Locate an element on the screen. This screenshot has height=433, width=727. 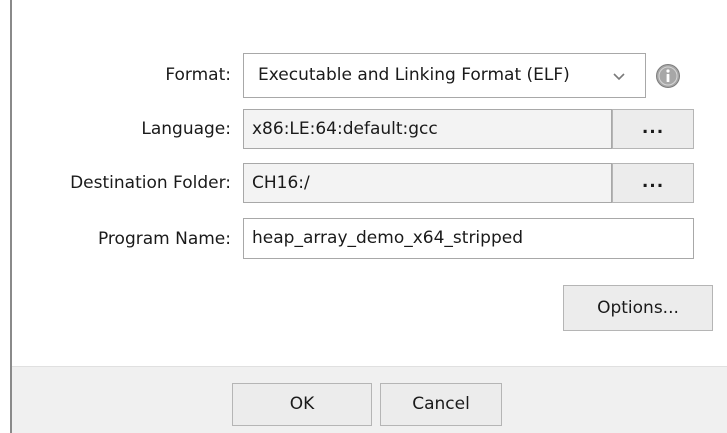
dialog-left-border is located at coordinates (6, 216).